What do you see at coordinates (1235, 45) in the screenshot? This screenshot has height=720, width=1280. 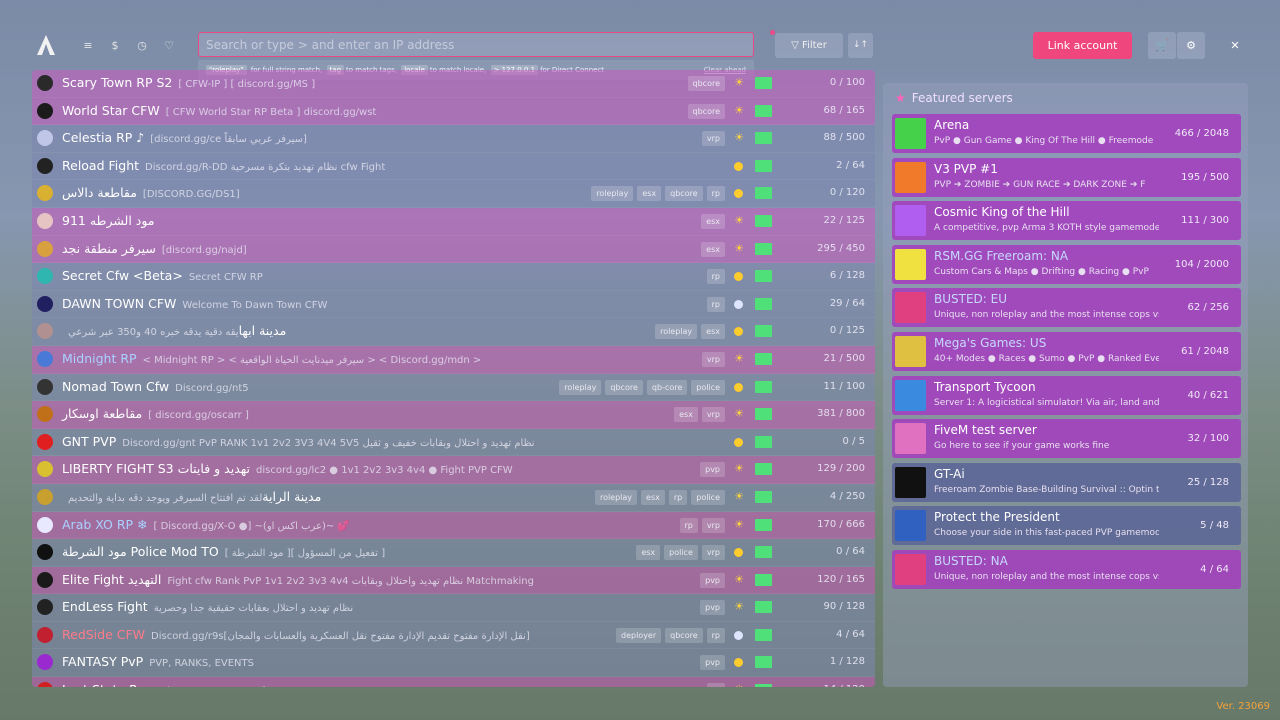 I see `close-icon: ✕` at bounding box center [1235, 45].